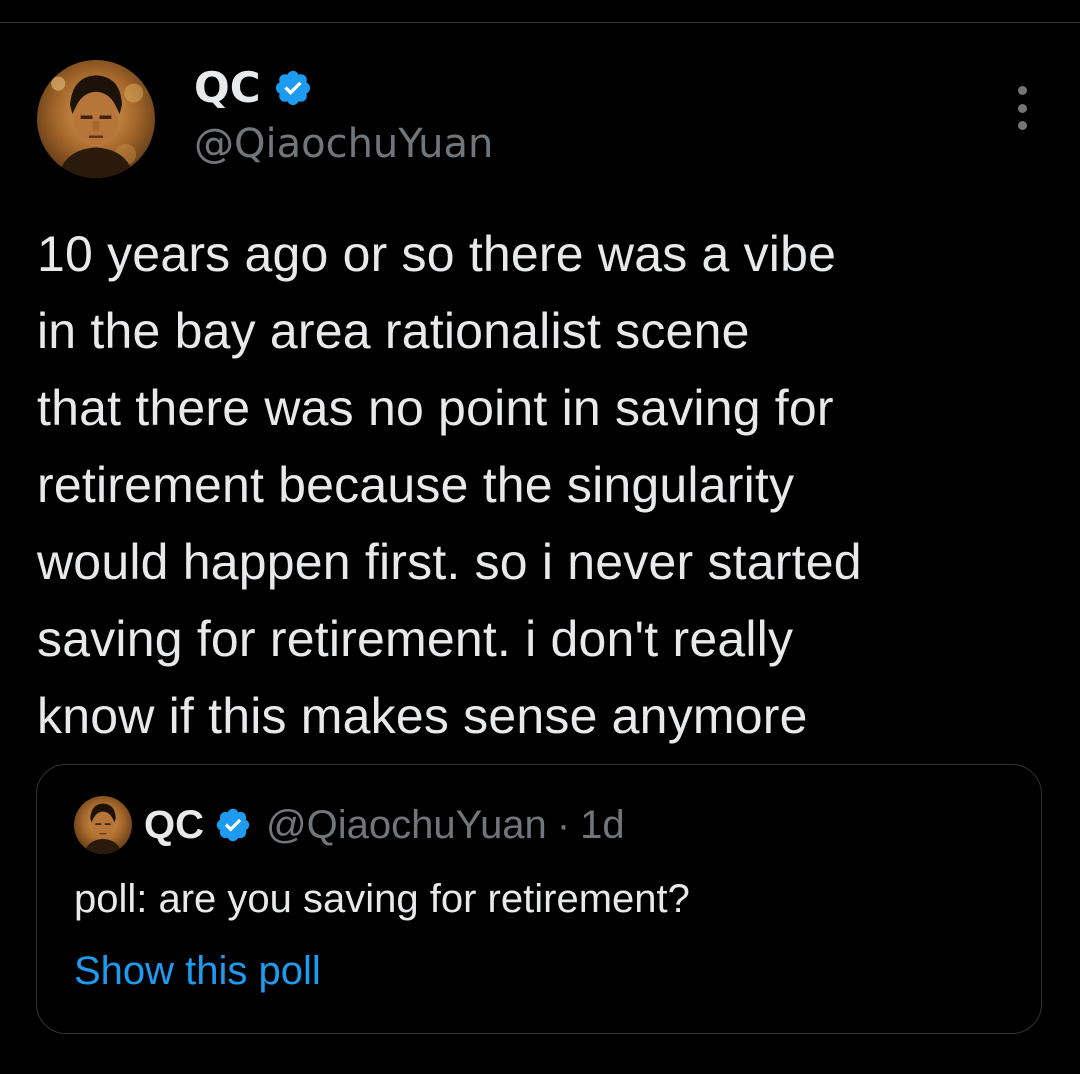 The height and width of the screenshot is (1074, 1080). I want to click on author-display-name: QC, so click(227, 88).